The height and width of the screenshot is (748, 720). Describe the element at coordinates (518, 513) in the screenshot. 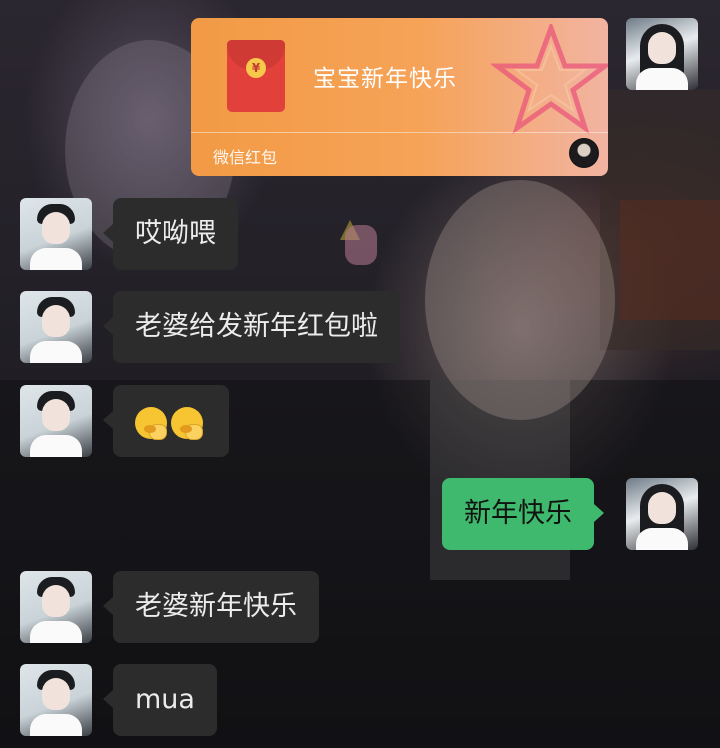

I see `message-text: 新年快乐` at that location.